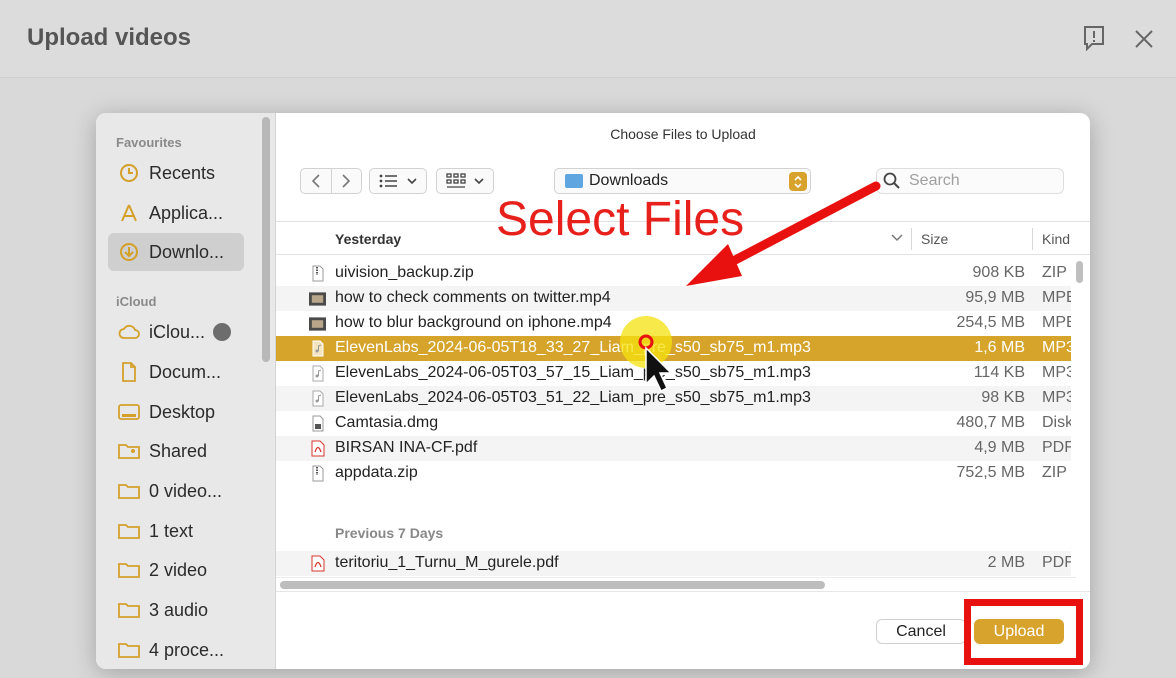 The height and width of the screenshot is (678, 1176). Describe the element at coordinates (673, 273) in the screenshot. I see `file-row: uivision_backup.zip 908 KB ZIP` at that location.